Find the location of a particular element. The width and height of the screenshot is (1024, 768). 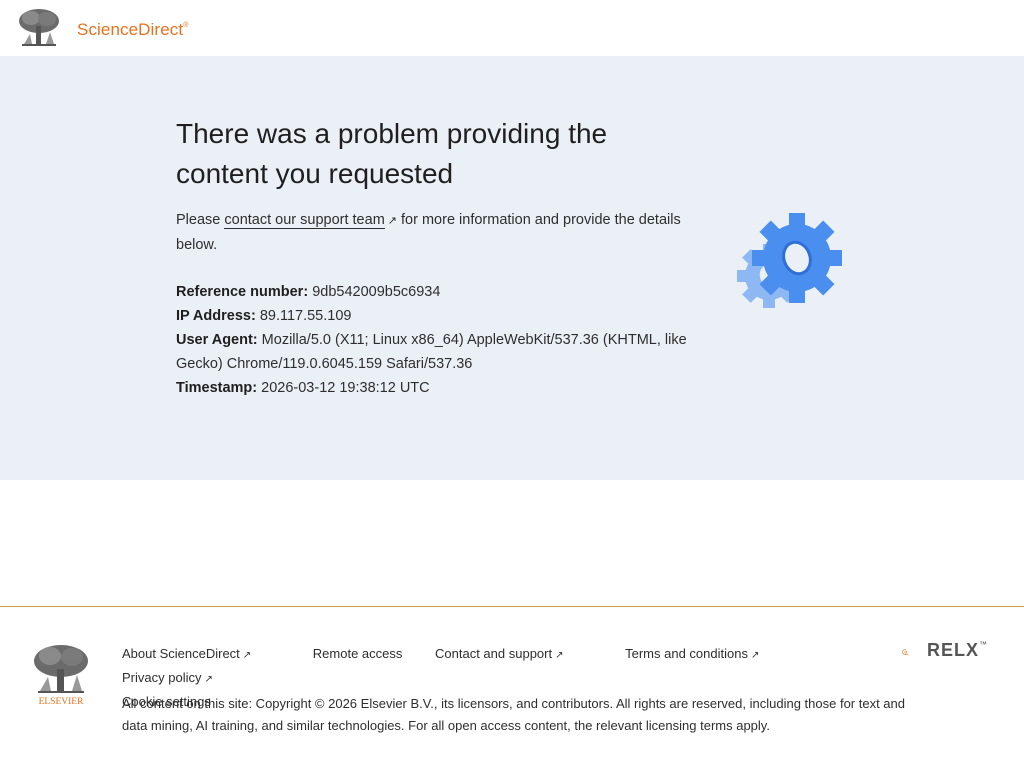

footer-link-contact: Contact and support ↗ is located at coordinates (513, 655).